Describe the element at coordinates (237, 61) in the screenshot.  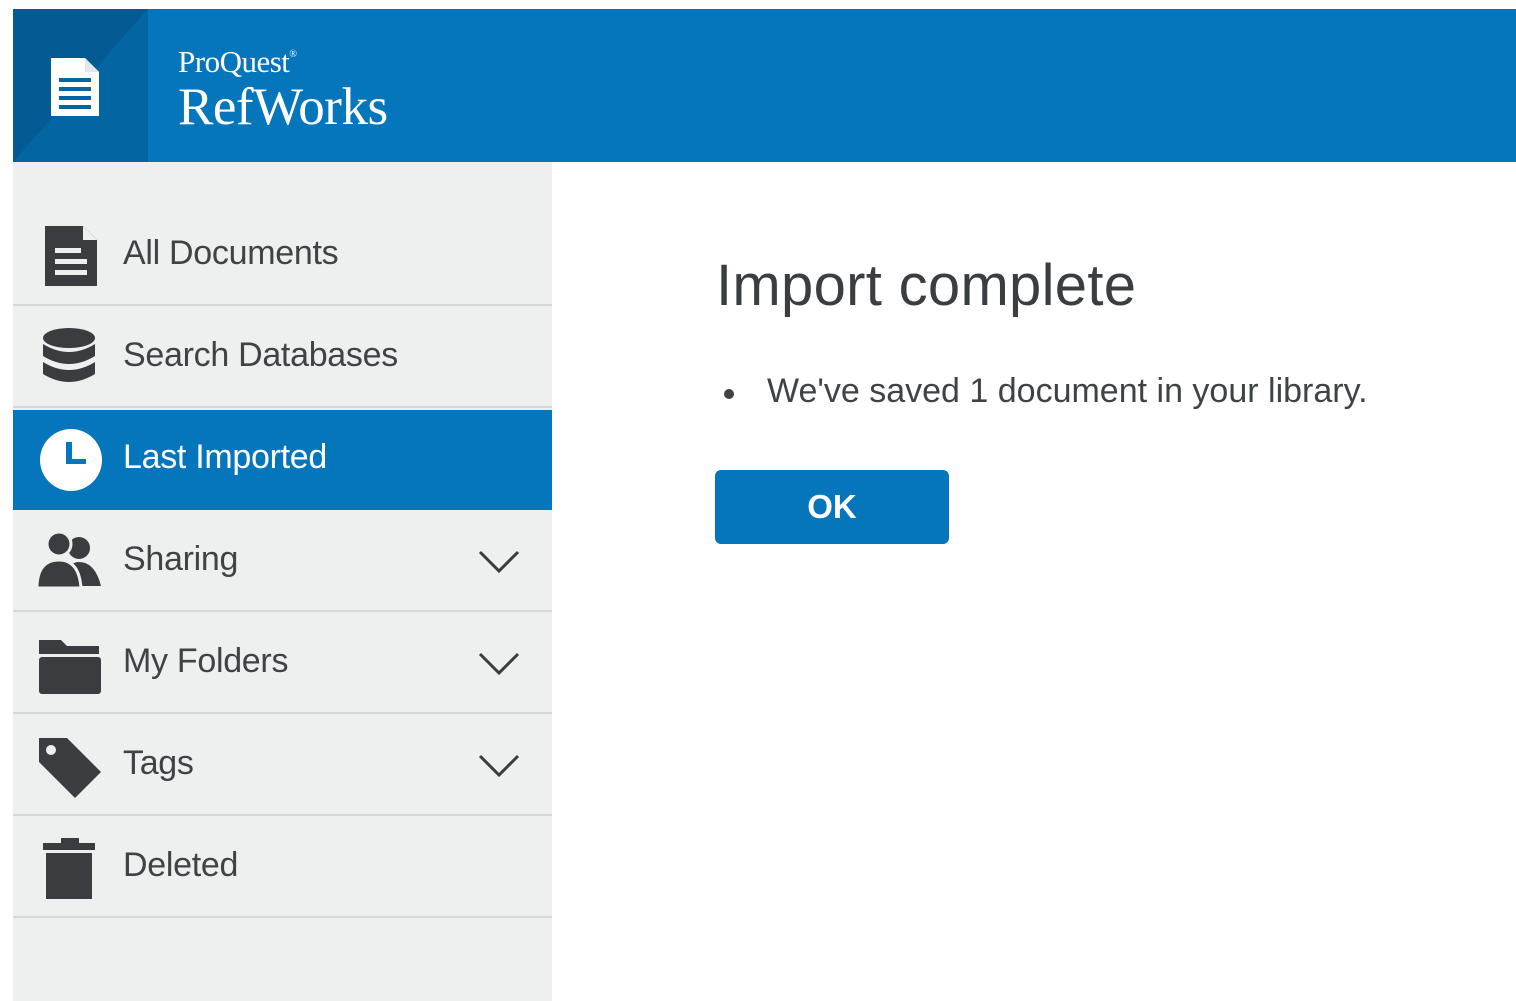
I see `brand-proquest: ProQuest®` at that location.